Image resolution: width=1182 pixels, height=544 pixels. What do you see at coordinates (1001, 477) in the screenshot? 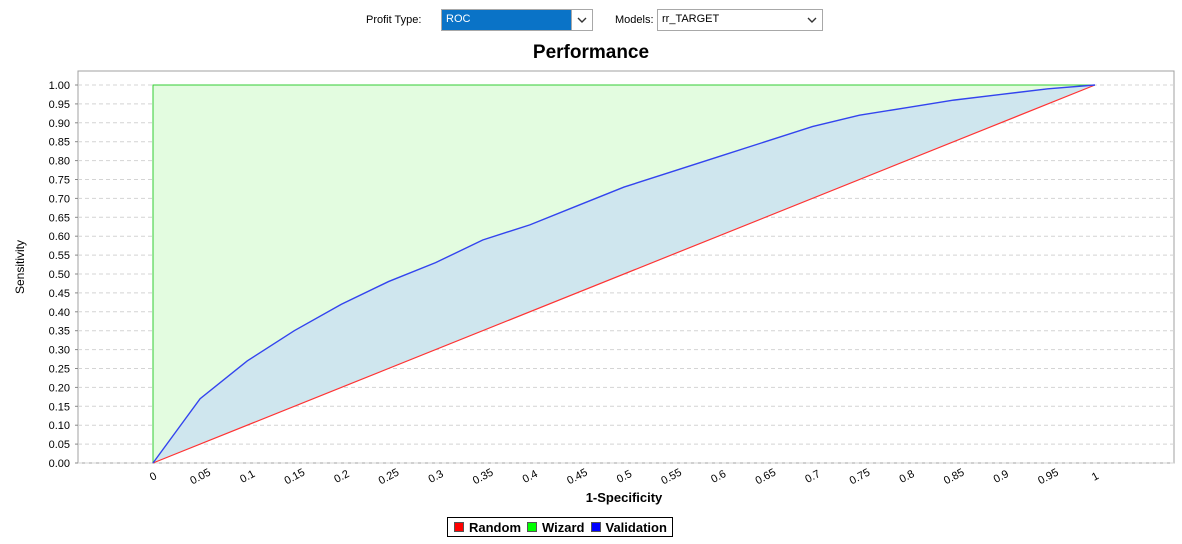
I see `x-tick-label: 0.9` at bounding box center [1001, 477].